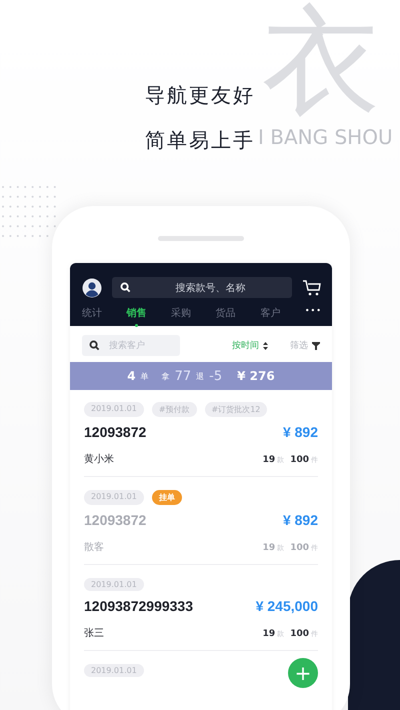  Describe the element at coordinates (313, 310) in the screenshot. I see `more-button: •••` at that location.